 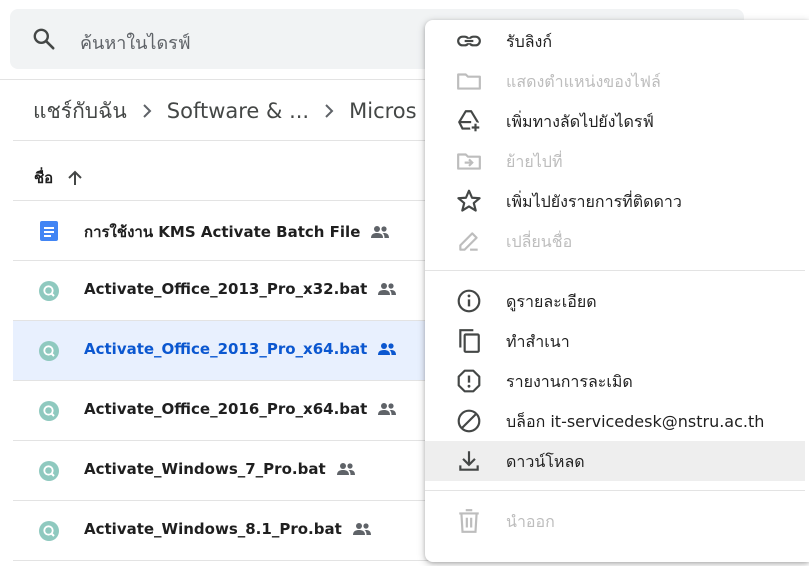 I want to click on menu-item-get-link: รับลิงก์, so click(x=615, y=41).